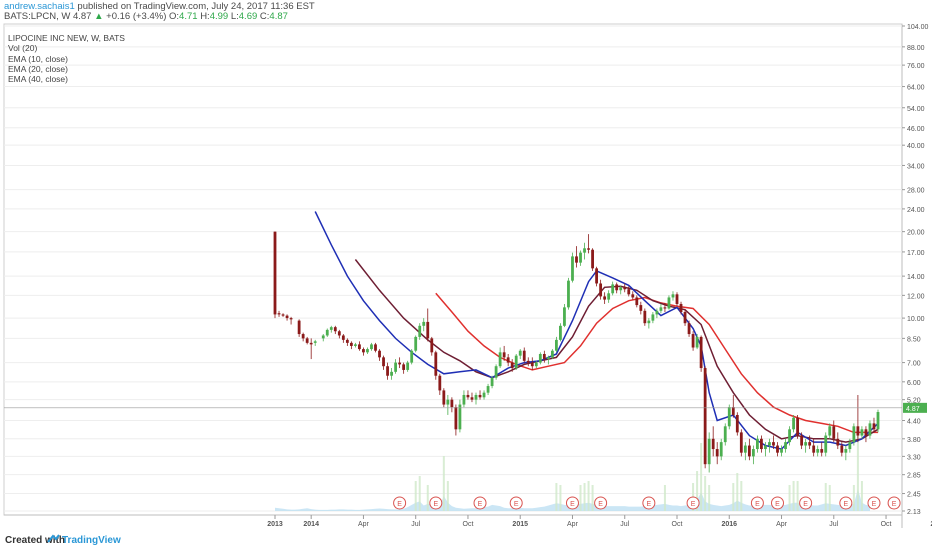 The width and height of the screenshot is (932, 550). I want to click on x-tick-label: 2015, so click(520, 524).